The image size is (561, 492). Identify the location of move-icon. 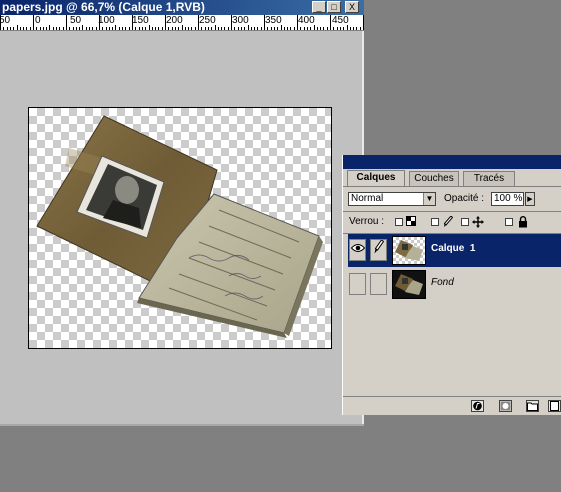
(478, 222).